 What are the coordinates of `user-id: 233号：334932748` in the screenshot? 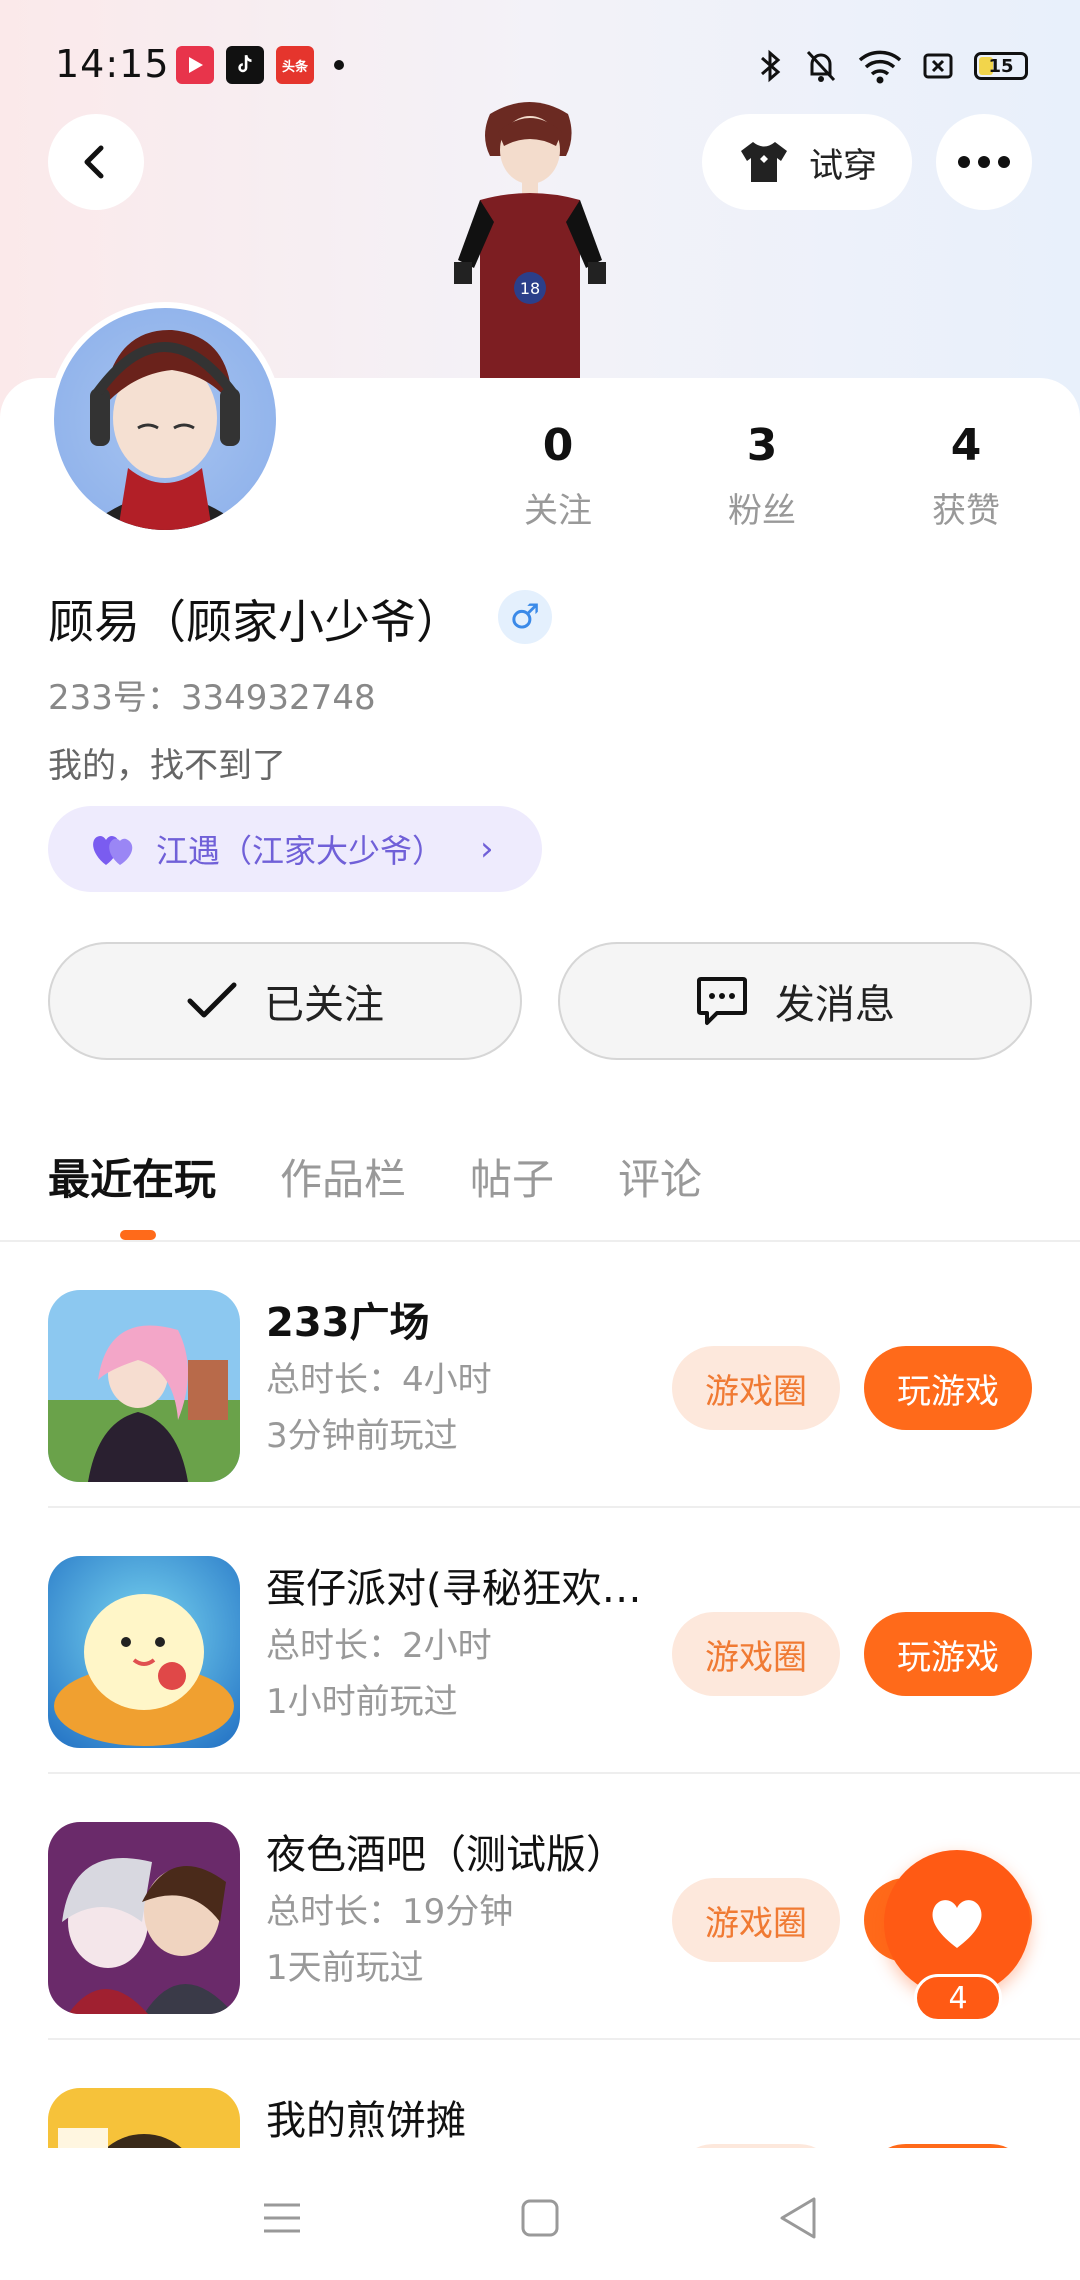 It's located at (212, 698).